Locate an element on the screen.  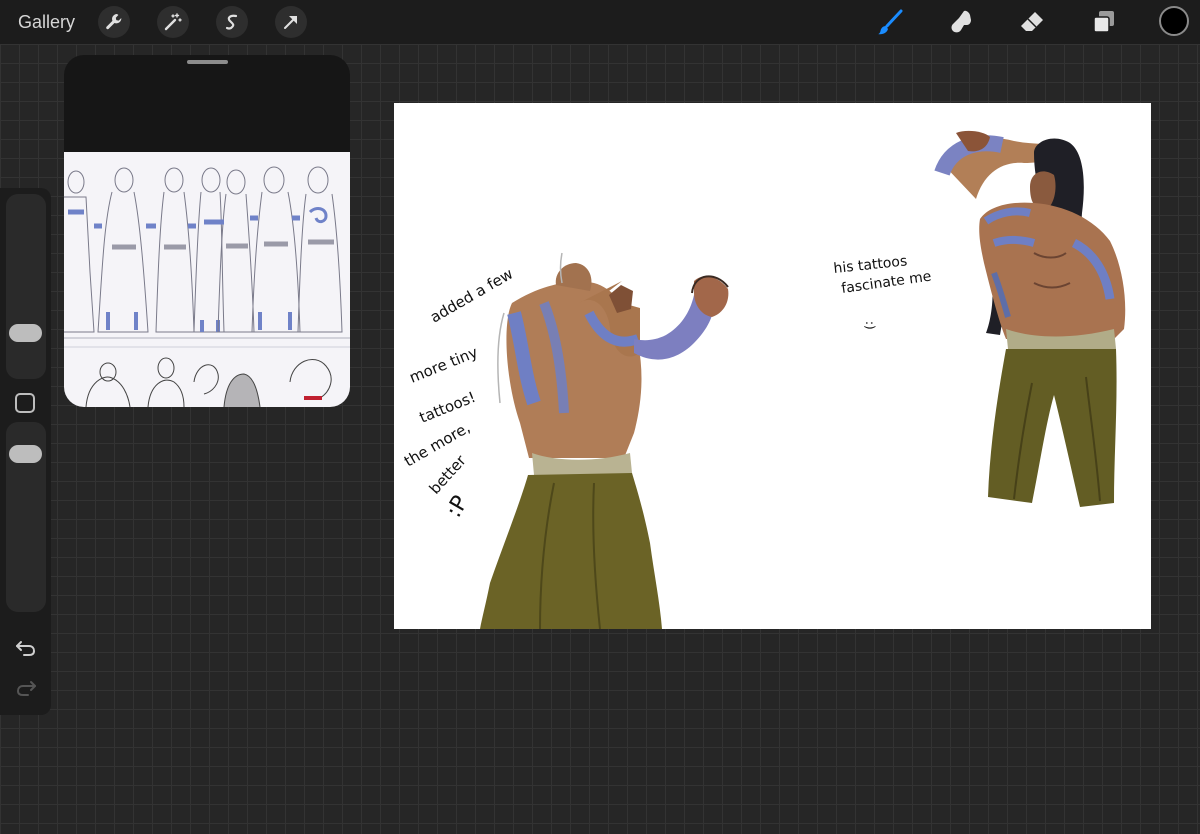
left-sidebar is located at coordinates (25, 451).